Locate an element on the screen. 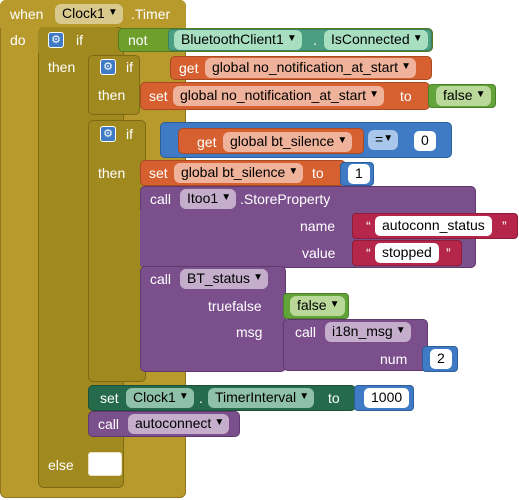  bt-status-proc-dropdown: BT_status ▼ is located at coordinates (224, 279).